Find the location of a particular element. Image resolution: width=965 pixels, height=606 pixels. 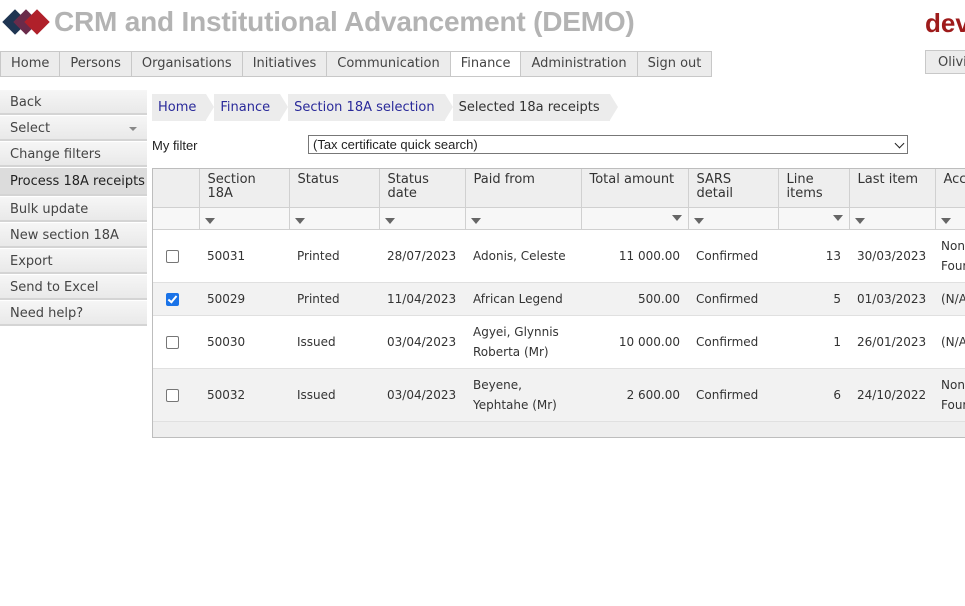

cell-acc: (N/A is located at coordinates (950, 299).